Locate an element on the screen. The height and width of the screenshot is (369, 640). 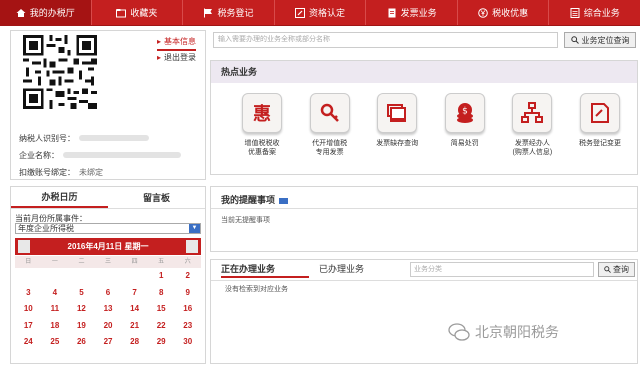
calendar-day: 20 is located at coordinates (108, 326).